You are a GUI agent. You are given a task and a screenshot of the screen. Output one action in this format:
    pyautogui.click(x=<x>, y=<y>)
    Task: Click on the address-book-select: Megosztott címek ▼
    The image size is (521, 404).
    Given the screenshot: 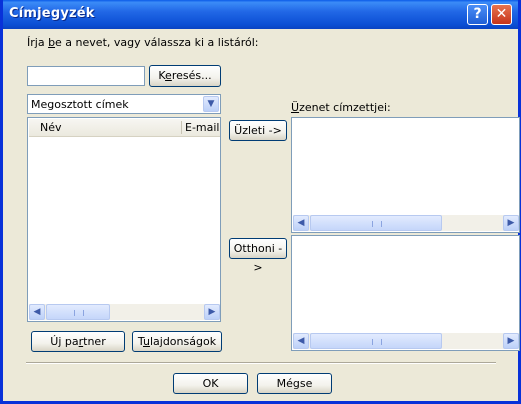 What is the action you would take?
    pyautogui.click(x=124, y=104)
    